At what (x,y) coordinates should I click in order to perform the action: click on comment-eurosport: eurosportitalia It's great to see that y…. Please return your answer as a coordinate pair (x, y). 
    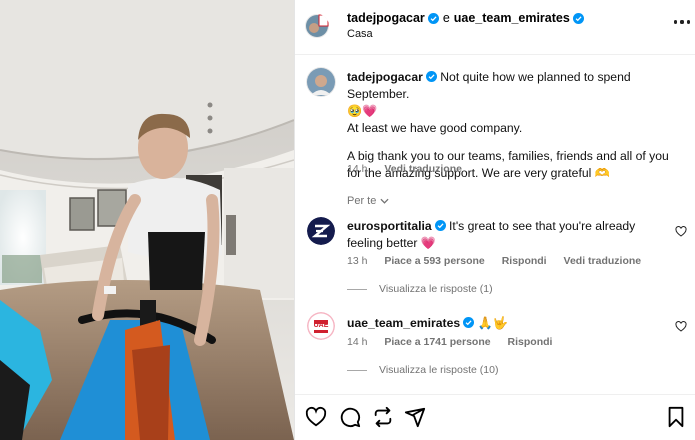
    Looking at the image, I should click on (506, 235).